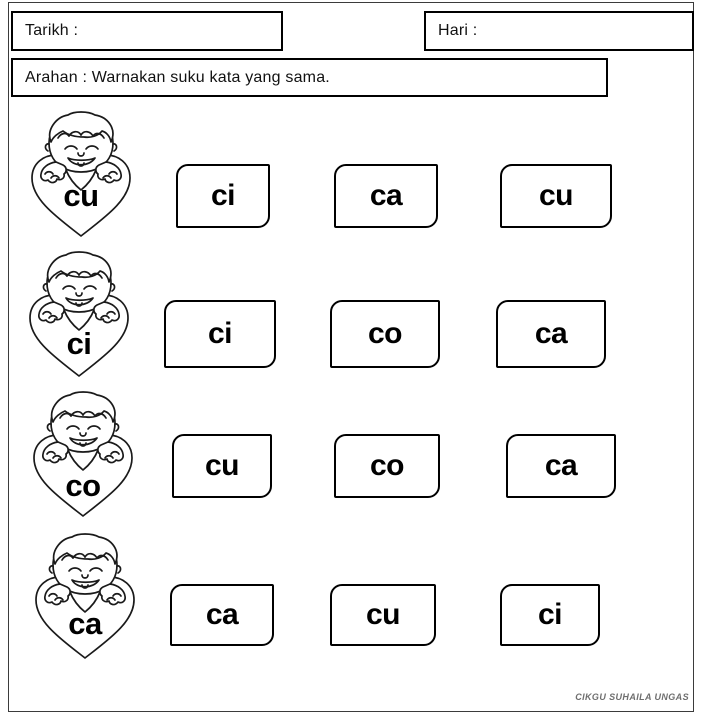 The height and width of the screenshot is (716, 711). Describe the element at coordinates (632, 697) in the screenshot. I see `author-watermark: CIKGU SUHAILA UNGAS` at that location.